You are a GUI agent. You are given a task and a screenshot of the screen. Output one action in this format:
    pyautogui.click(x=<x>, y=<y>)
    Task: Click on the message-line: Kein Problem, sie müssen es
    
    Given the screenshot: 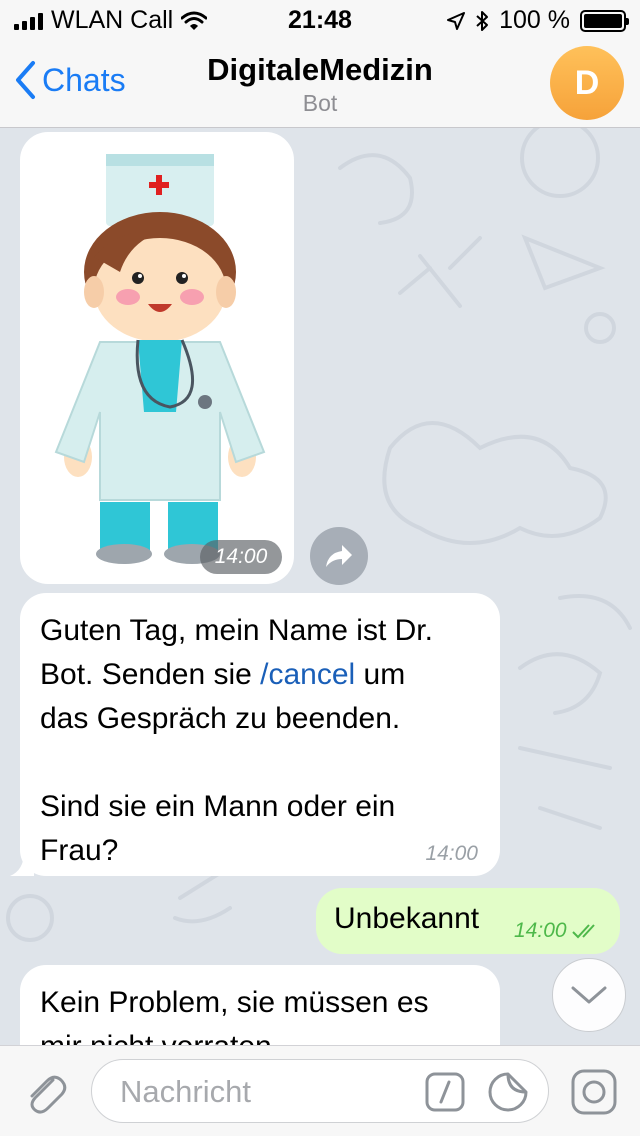 What is the action you would take?
    pyautogui.click(x=234, y=1002)
    